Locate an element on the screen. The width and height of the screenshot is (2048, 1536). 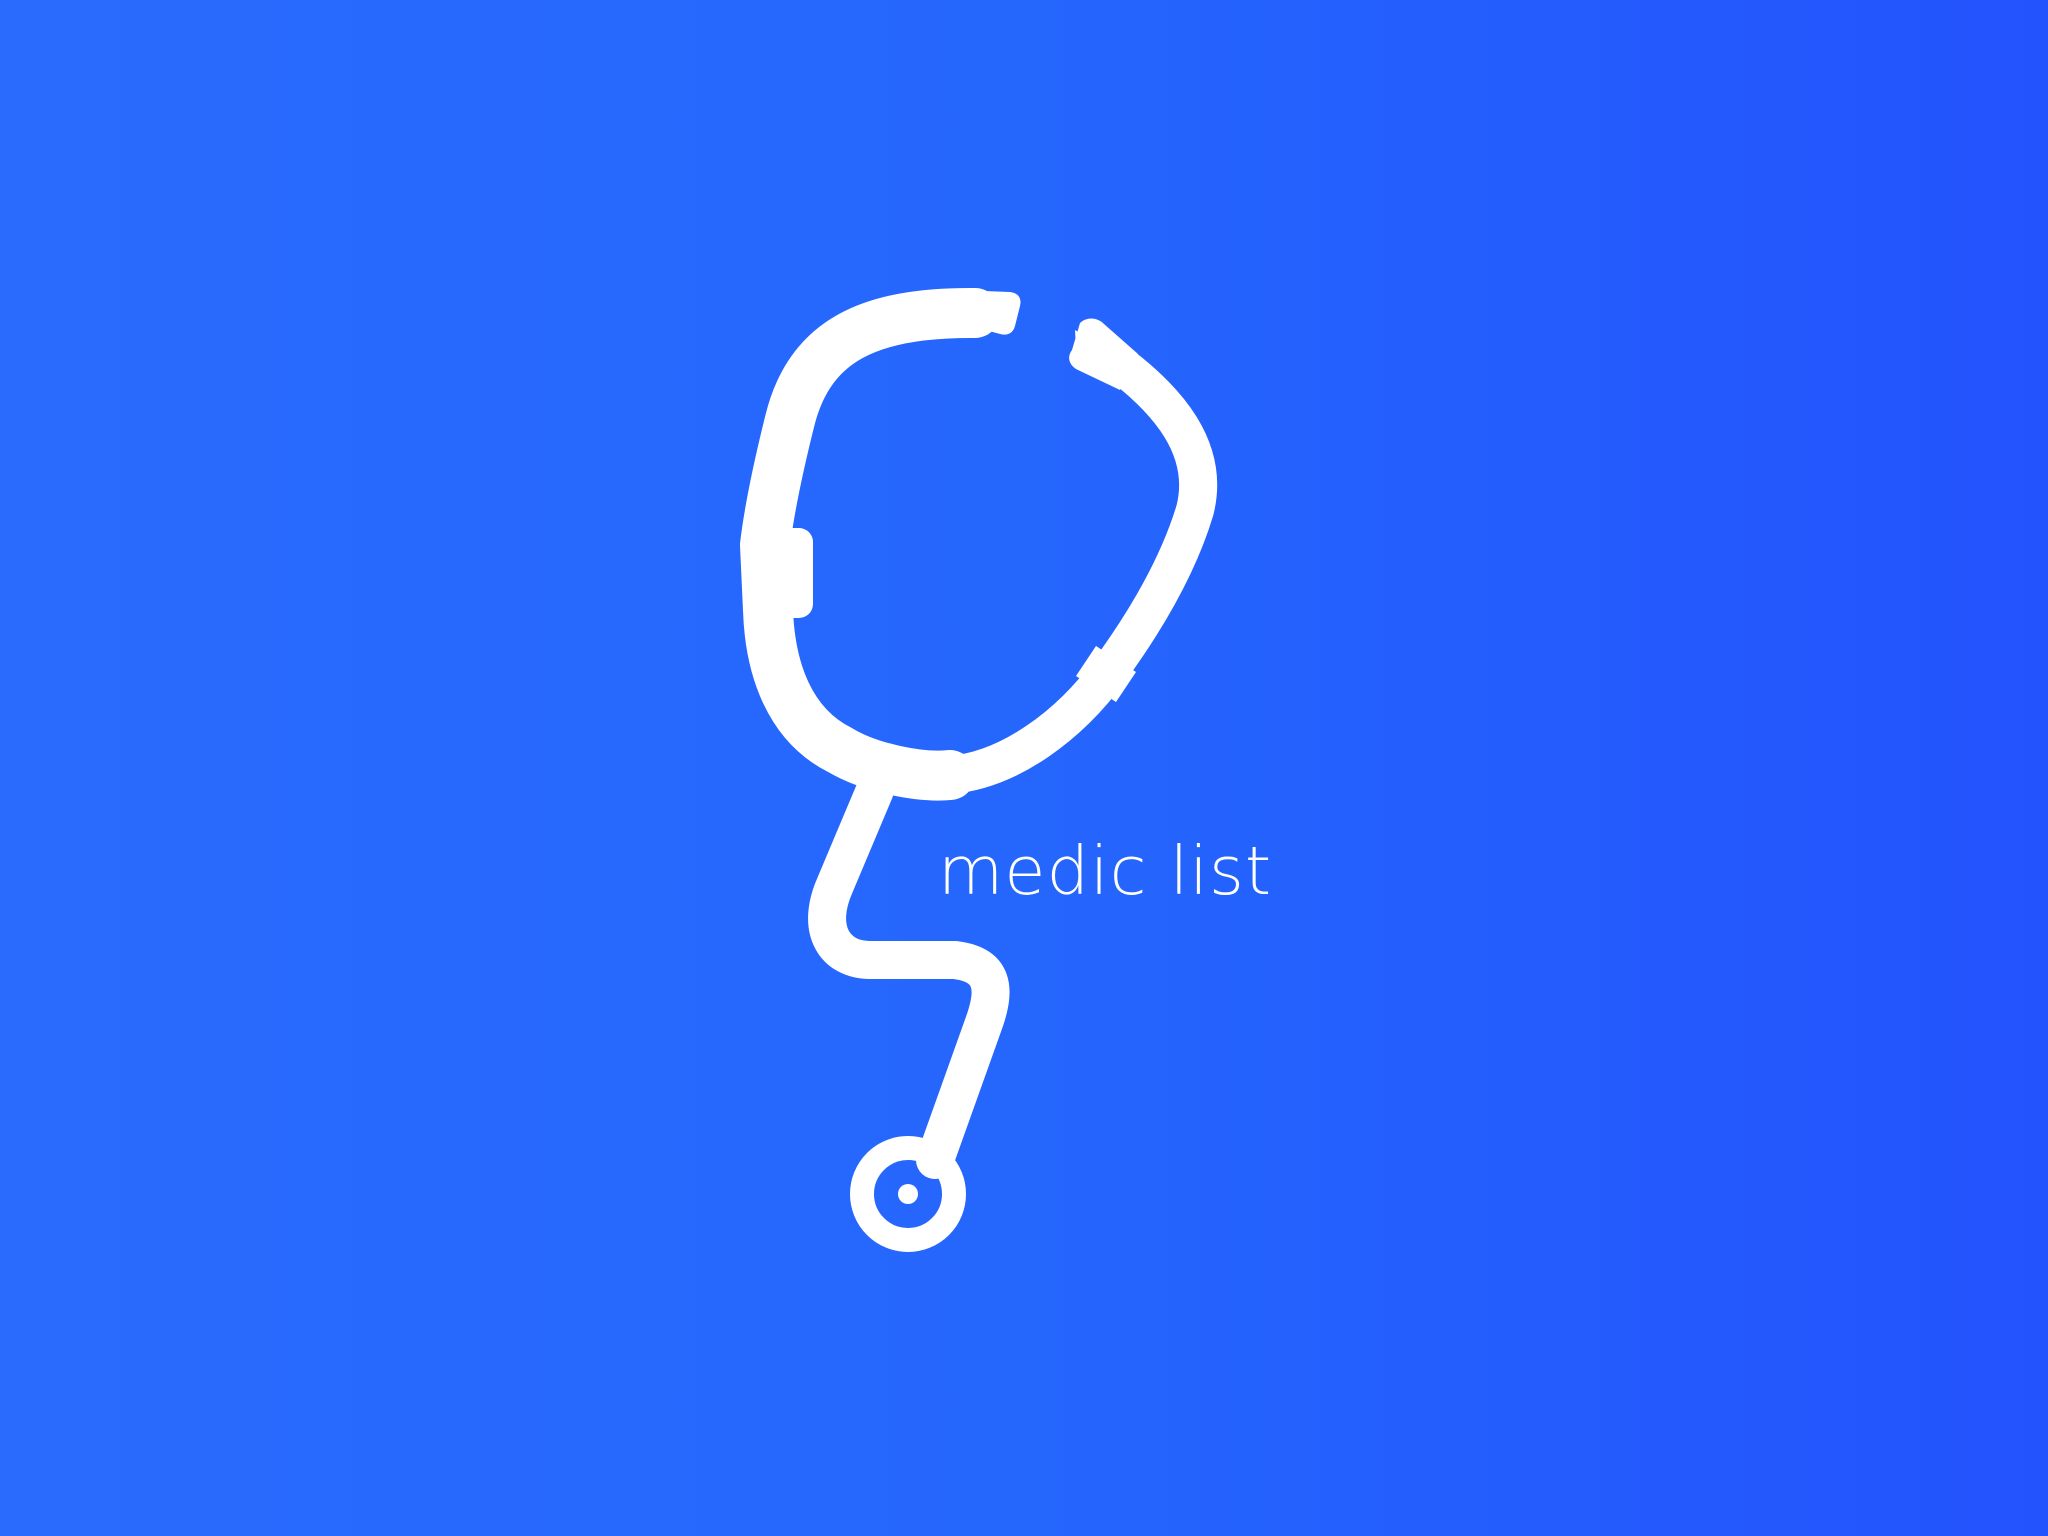
stethoscope-icon is located at coordinates (979, 769).